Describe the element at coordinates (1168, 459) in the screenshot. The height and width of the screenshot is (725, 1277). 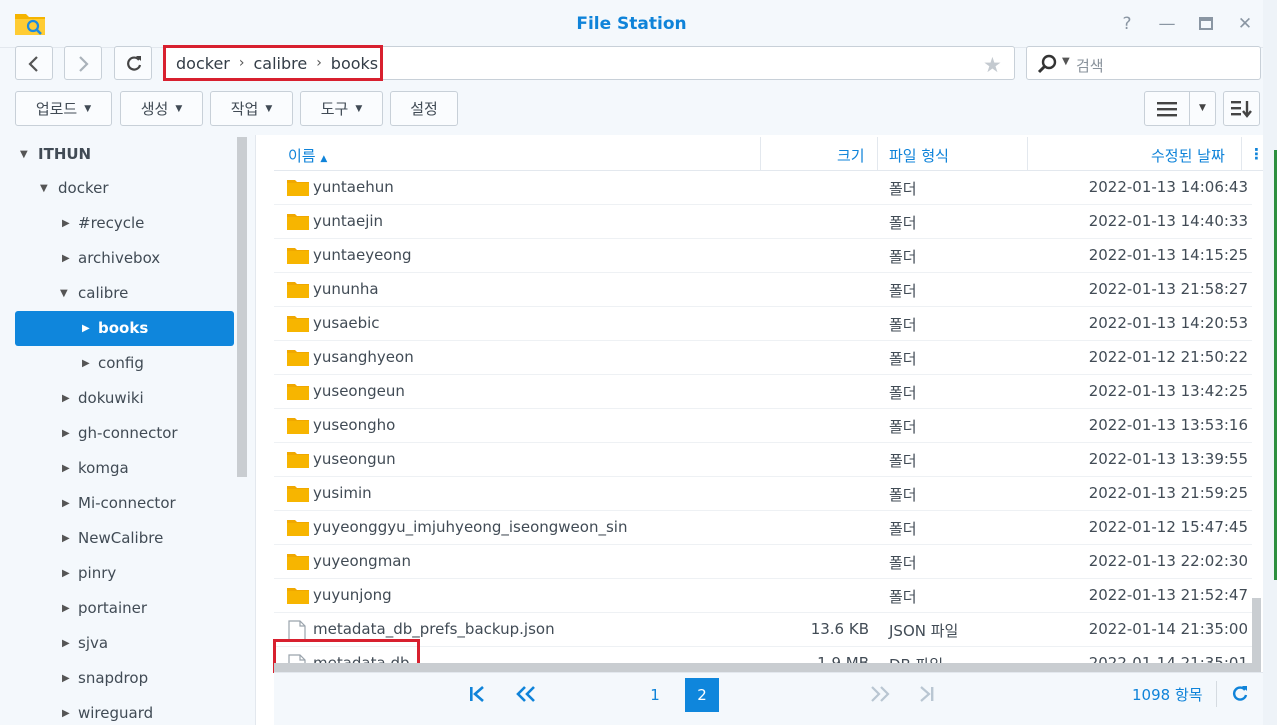
I see `file-modified: 2022-01-13 13:39:55` at that location.